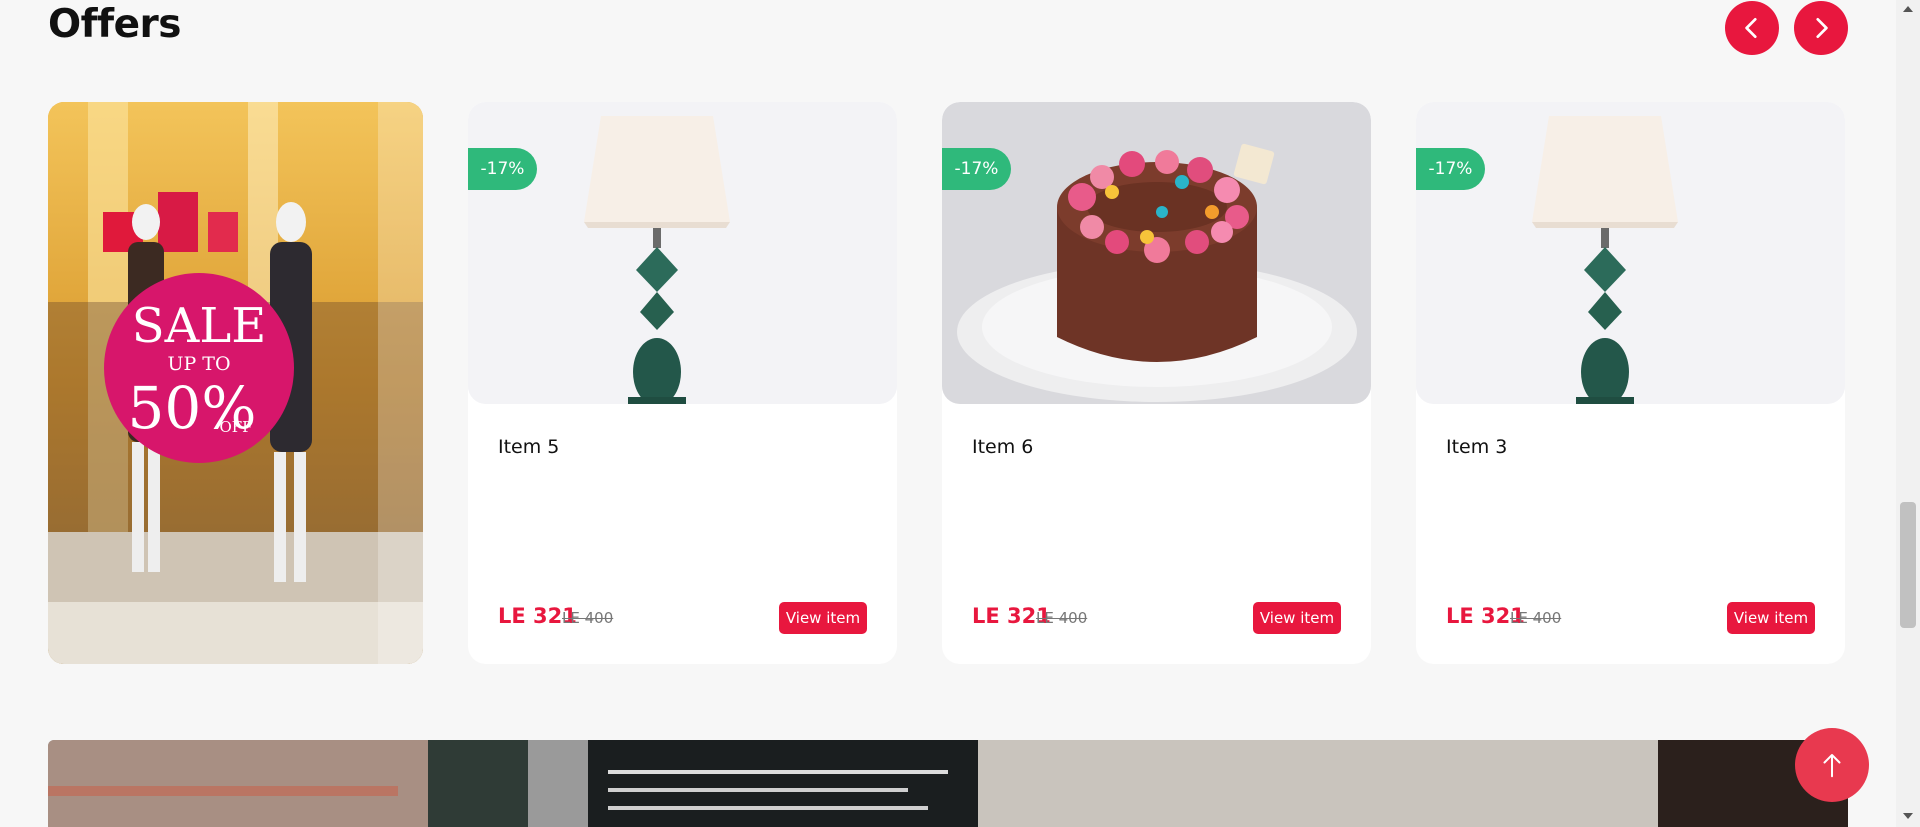  I want to click on carousel-prev-button, so click(1752, 28).